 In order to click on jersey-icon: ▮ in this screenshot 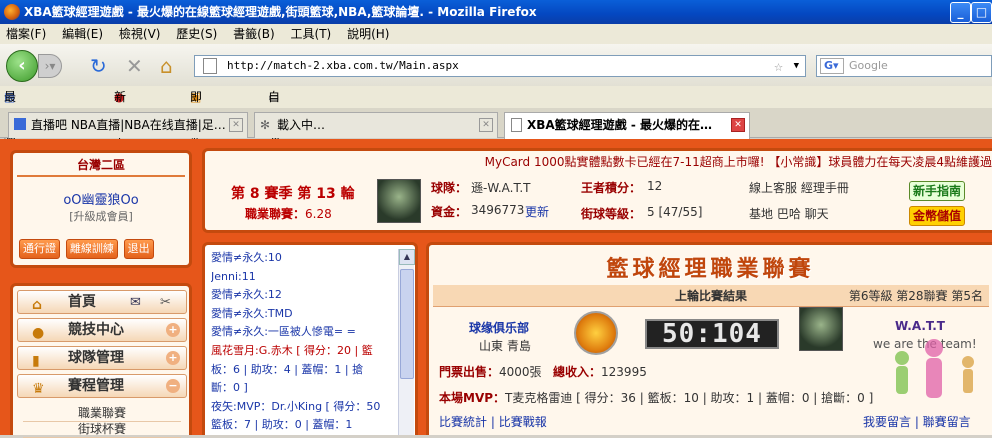, I will do `click(36, 361)`.